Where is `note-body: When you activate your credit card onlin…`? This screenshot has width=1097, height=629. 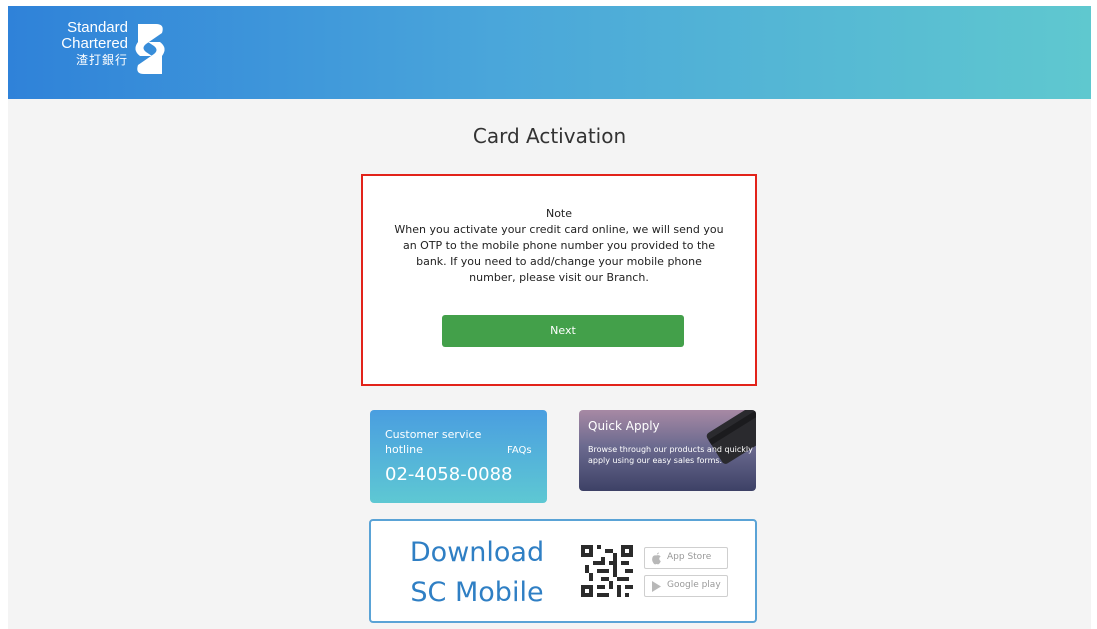
note-body: When you activate your credit card onlin… is located at coordinates (559, 253).